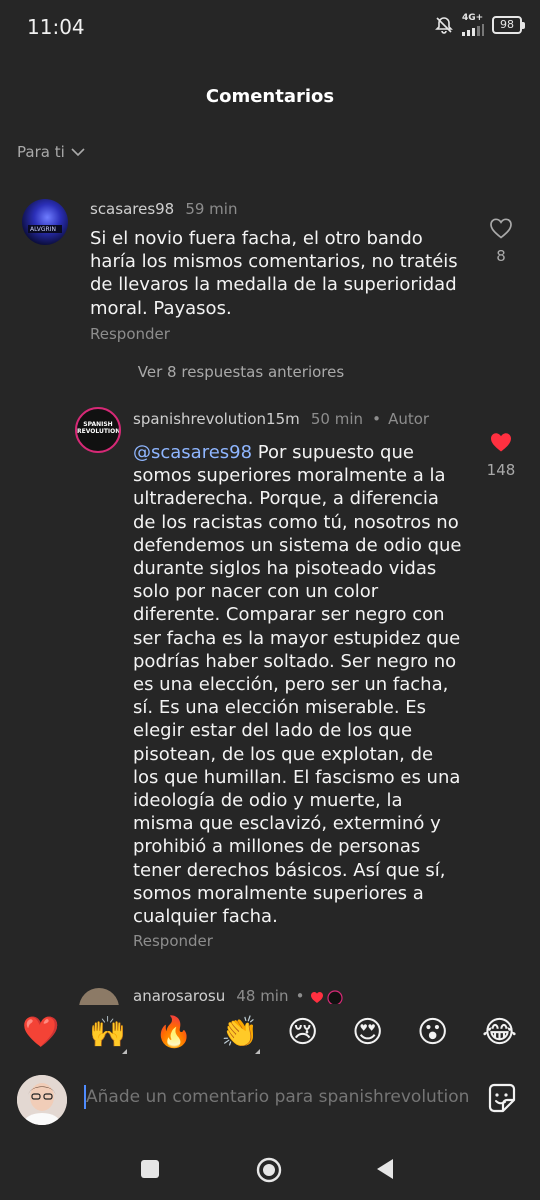 The height and width of the screenshot is (1200, 540). Describe the element at coordinates (78, 151) in the screenshot. I see `chevron-down-icon` at that location.